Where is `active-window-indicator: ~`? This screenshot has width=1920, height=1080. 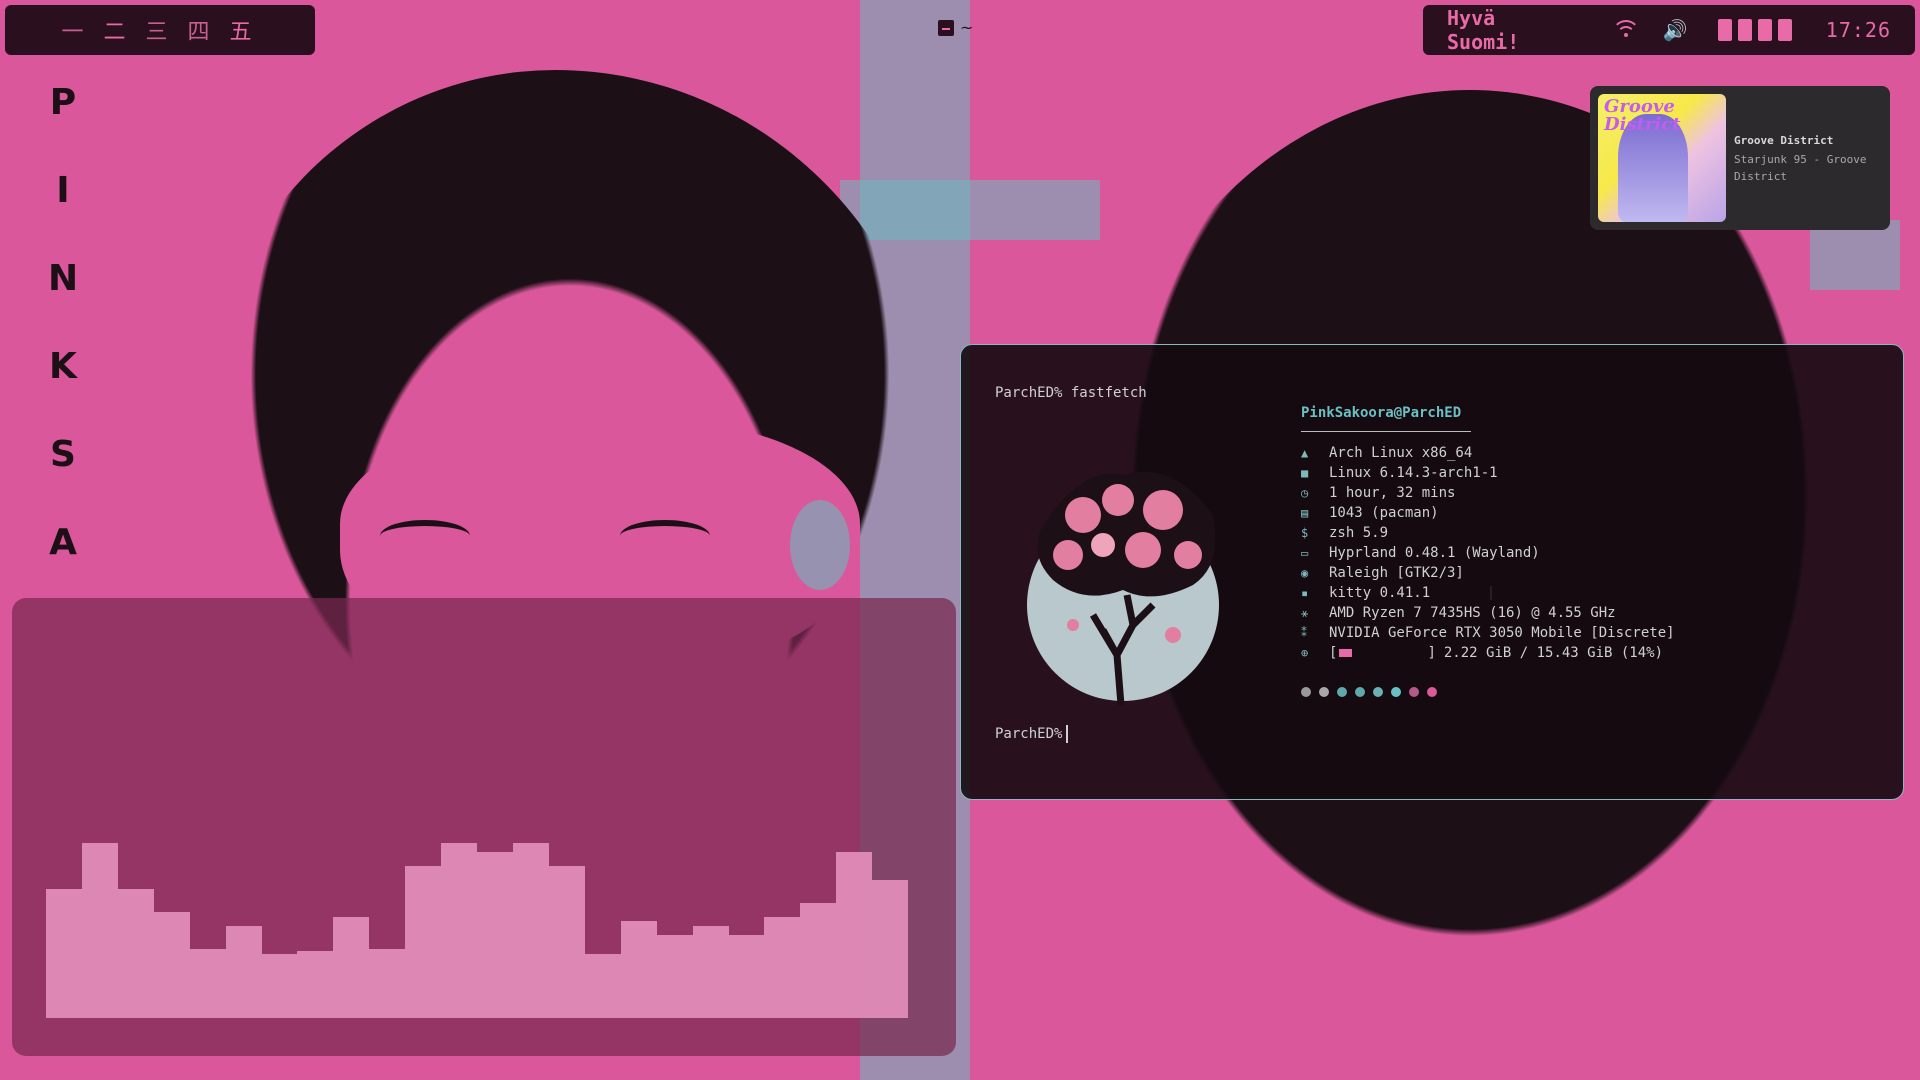
active-window-indicator: ~ is located at coordinates (955, 27).